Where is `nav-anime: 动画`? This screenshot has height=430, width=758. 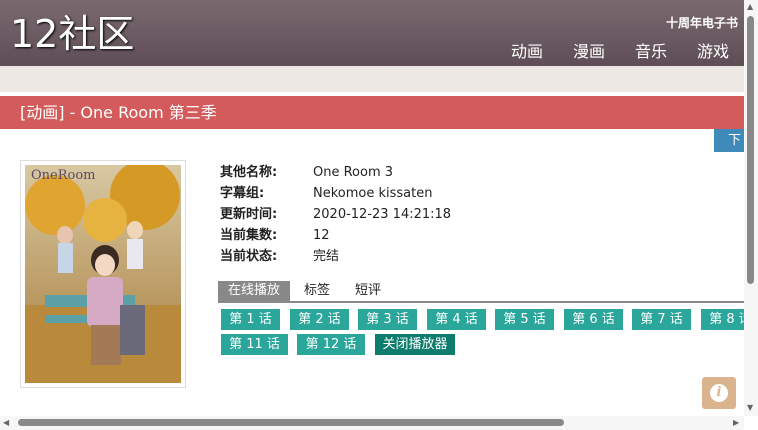
nav-anime: 动画 is located at coordinates (519, 50).